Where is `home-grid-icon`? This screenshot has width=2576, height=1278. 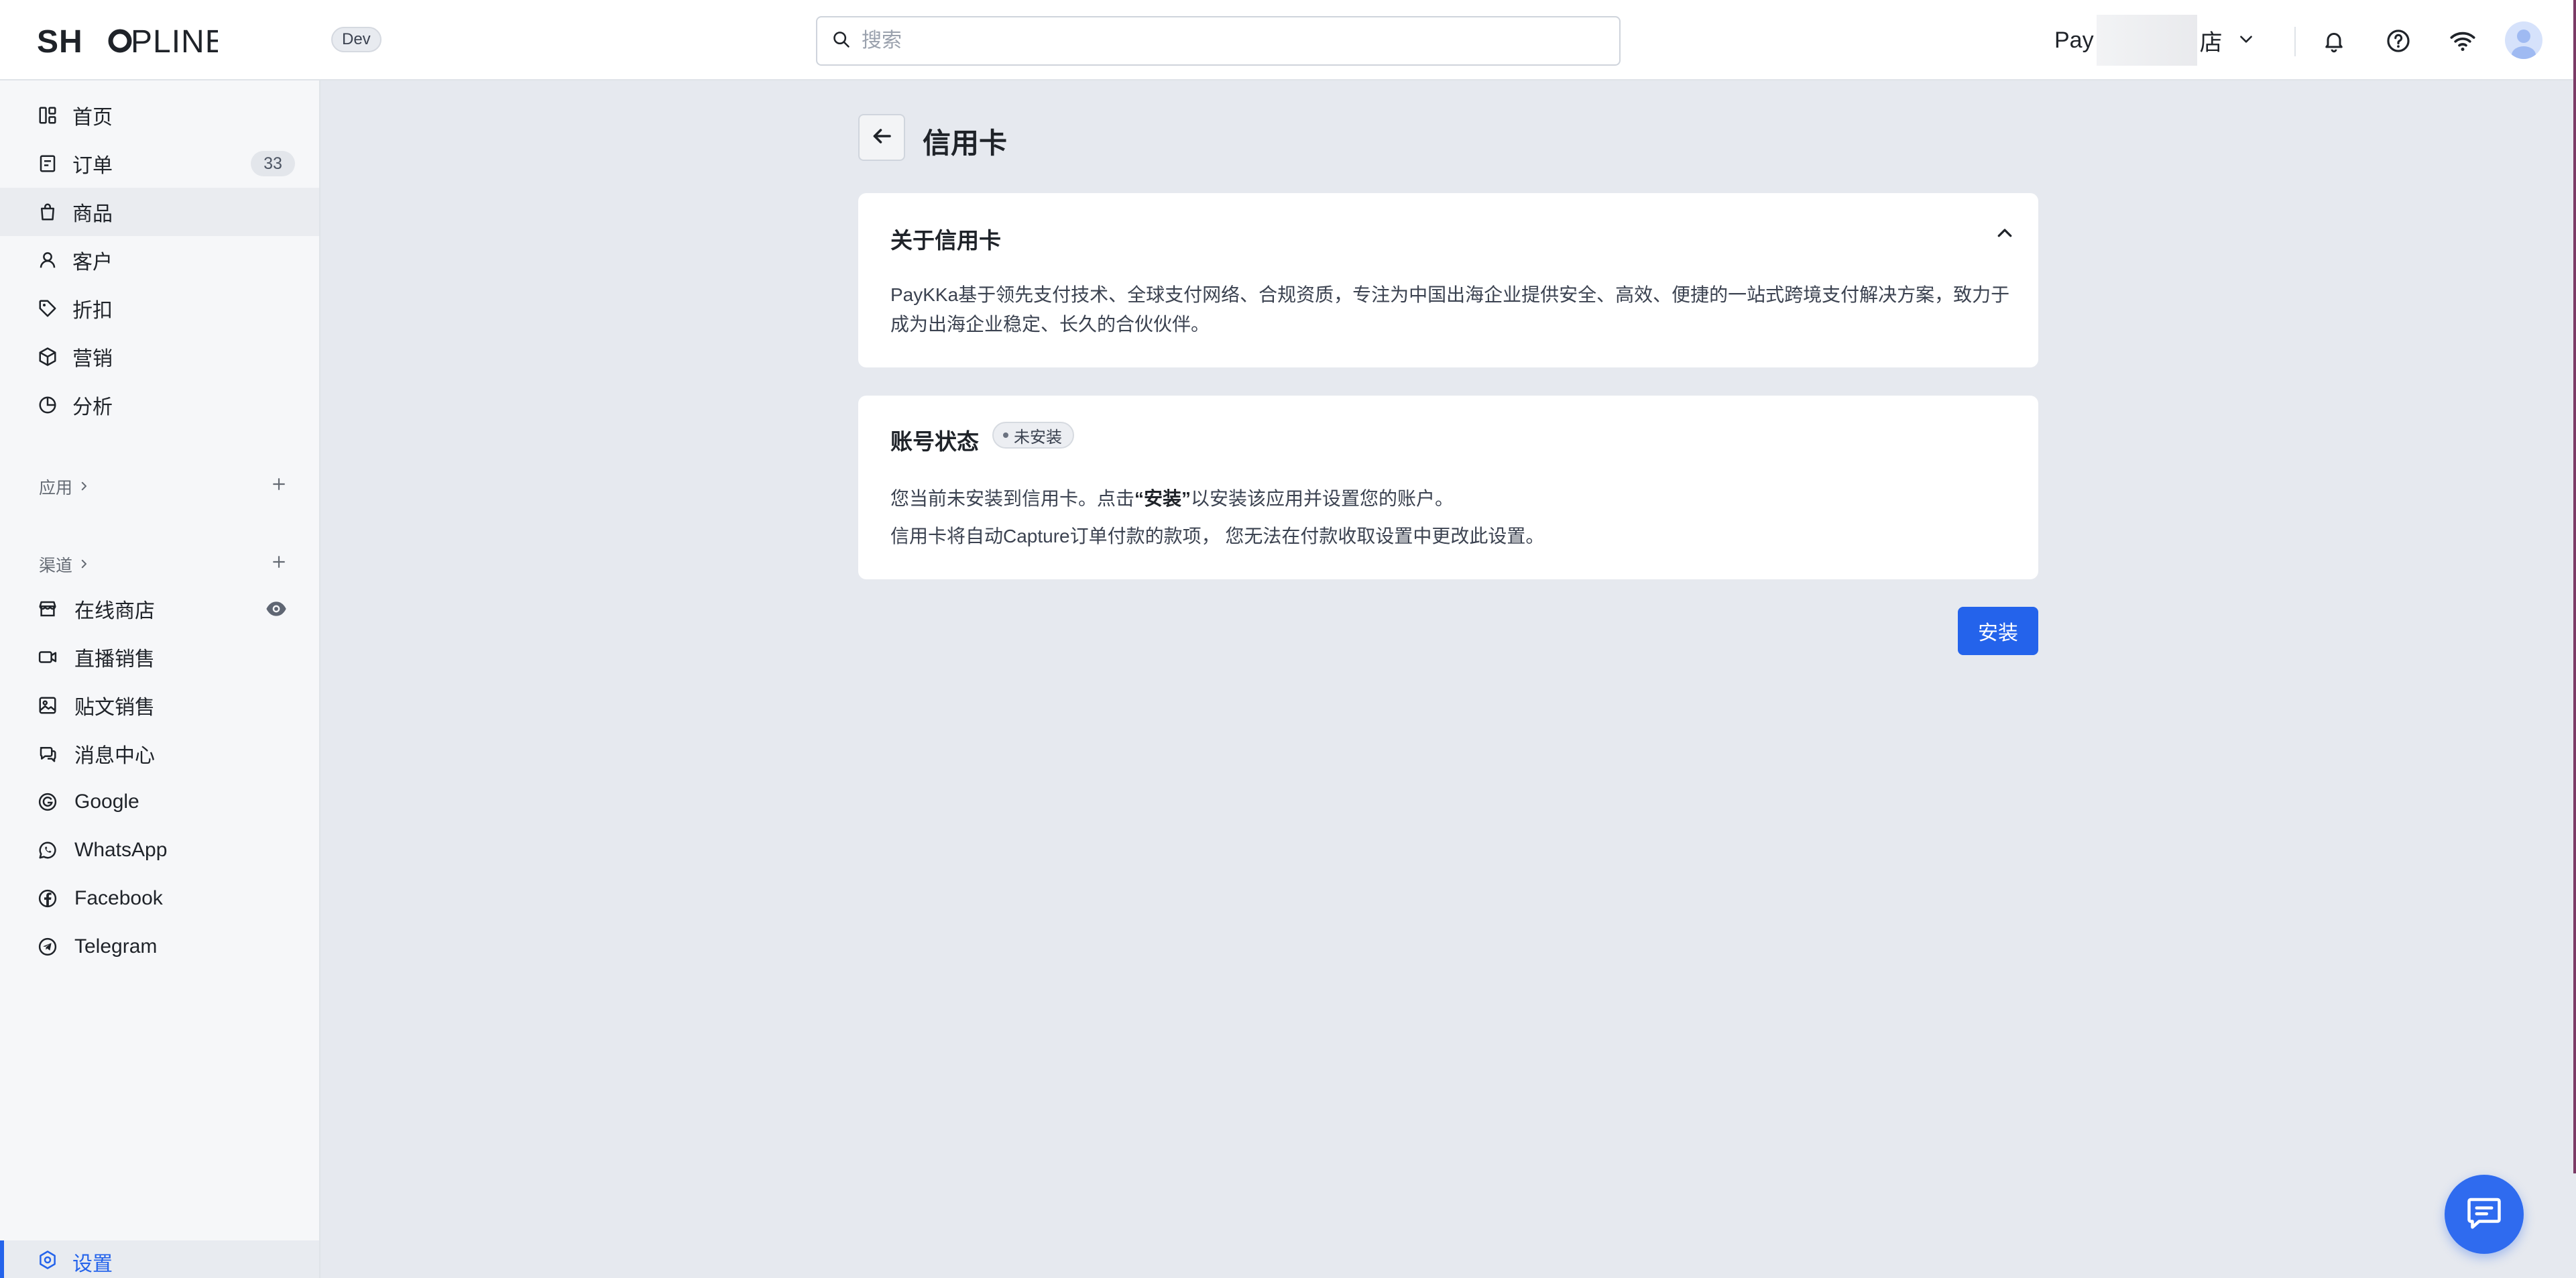 home-grid-icon is located at coordinates (48, 115).